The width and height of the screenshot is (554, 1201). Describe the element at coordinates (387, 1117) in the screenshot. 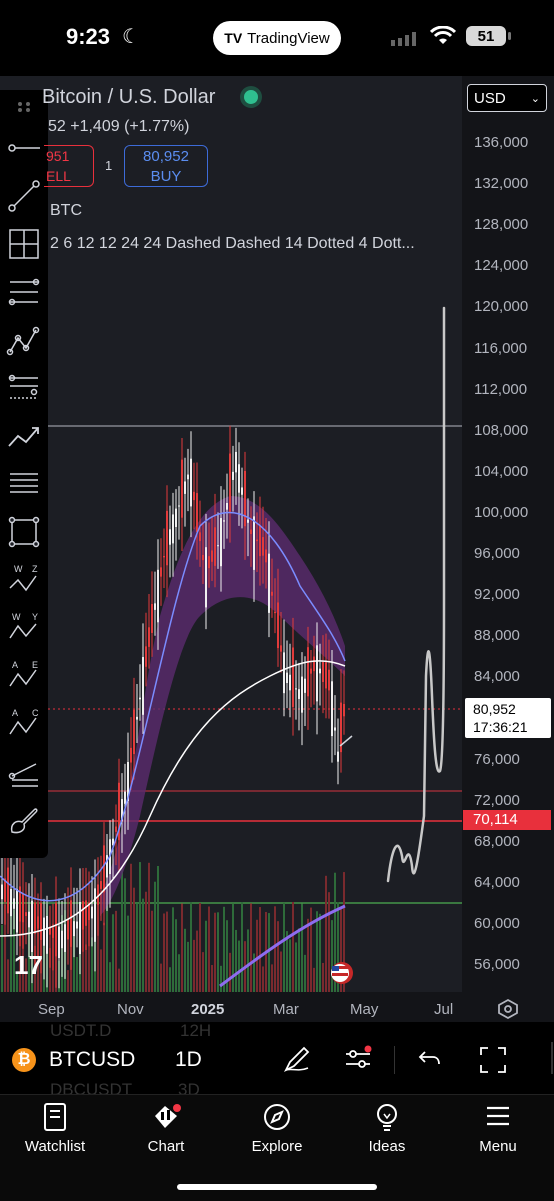

I see `bulb-icon` at that location.